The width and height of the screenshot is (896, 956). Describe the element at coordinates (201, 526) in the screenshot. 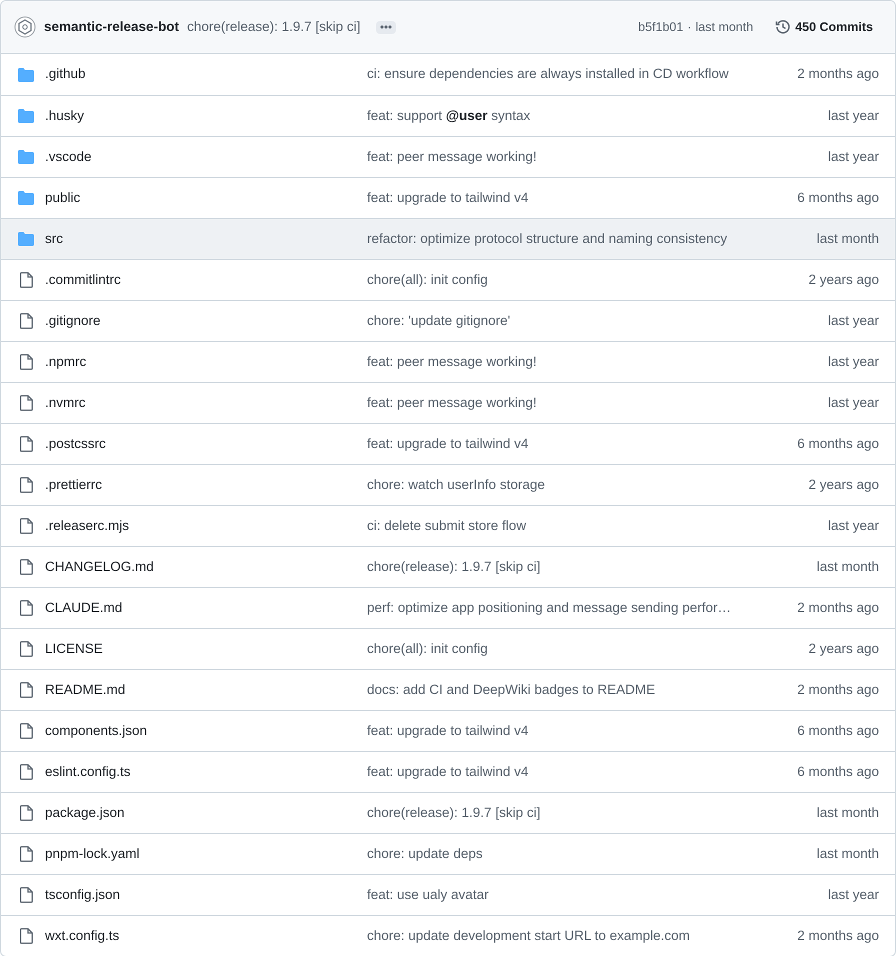

I see `file-link: .releaserc.mjs` at that location.